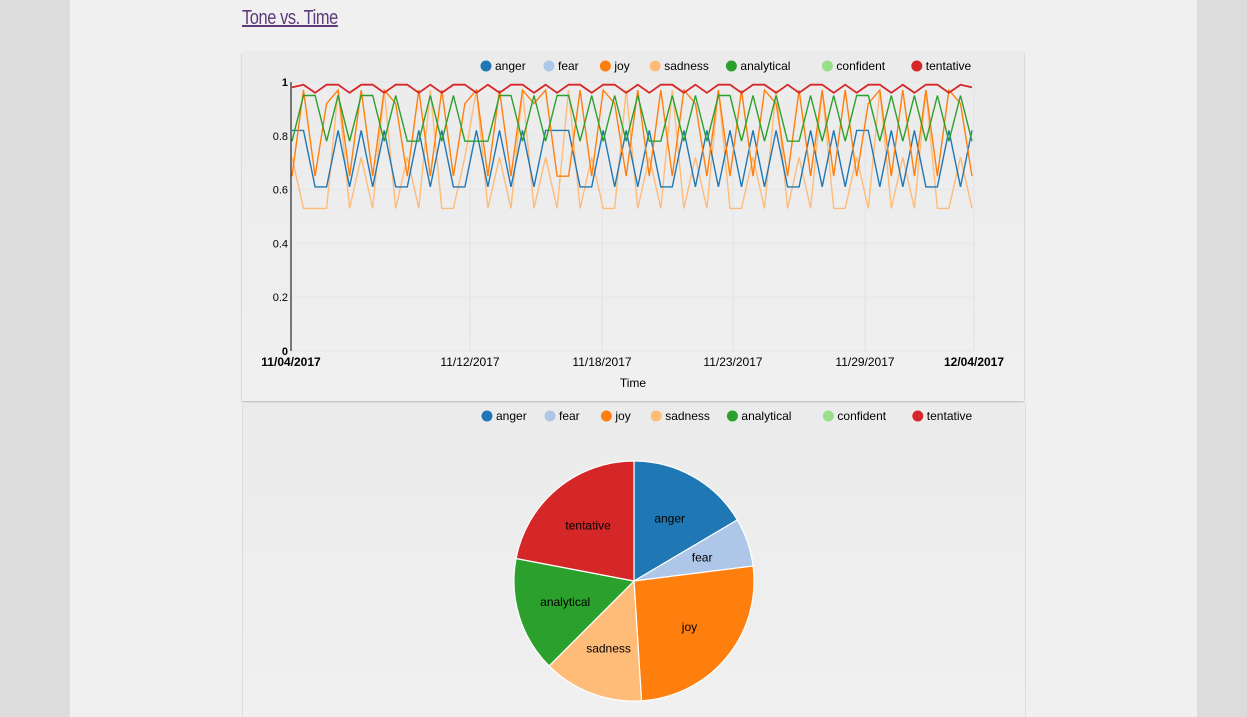 Image resolution: width=1247 pixels, height=717 pixels. I want to click on x-tick-label: 11/12/2017, so click(469, 362).